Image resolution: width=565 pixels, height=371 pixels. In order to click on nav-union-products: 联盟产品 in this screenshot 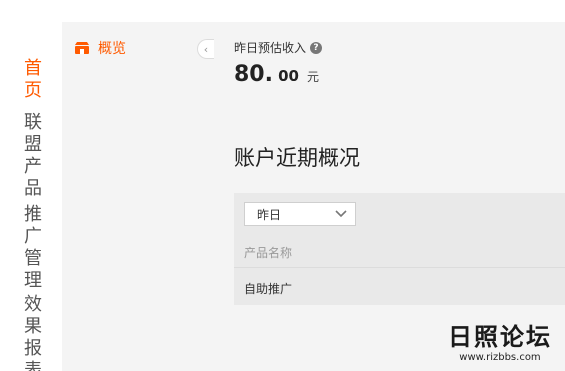, I will do `click(33, 156)`.